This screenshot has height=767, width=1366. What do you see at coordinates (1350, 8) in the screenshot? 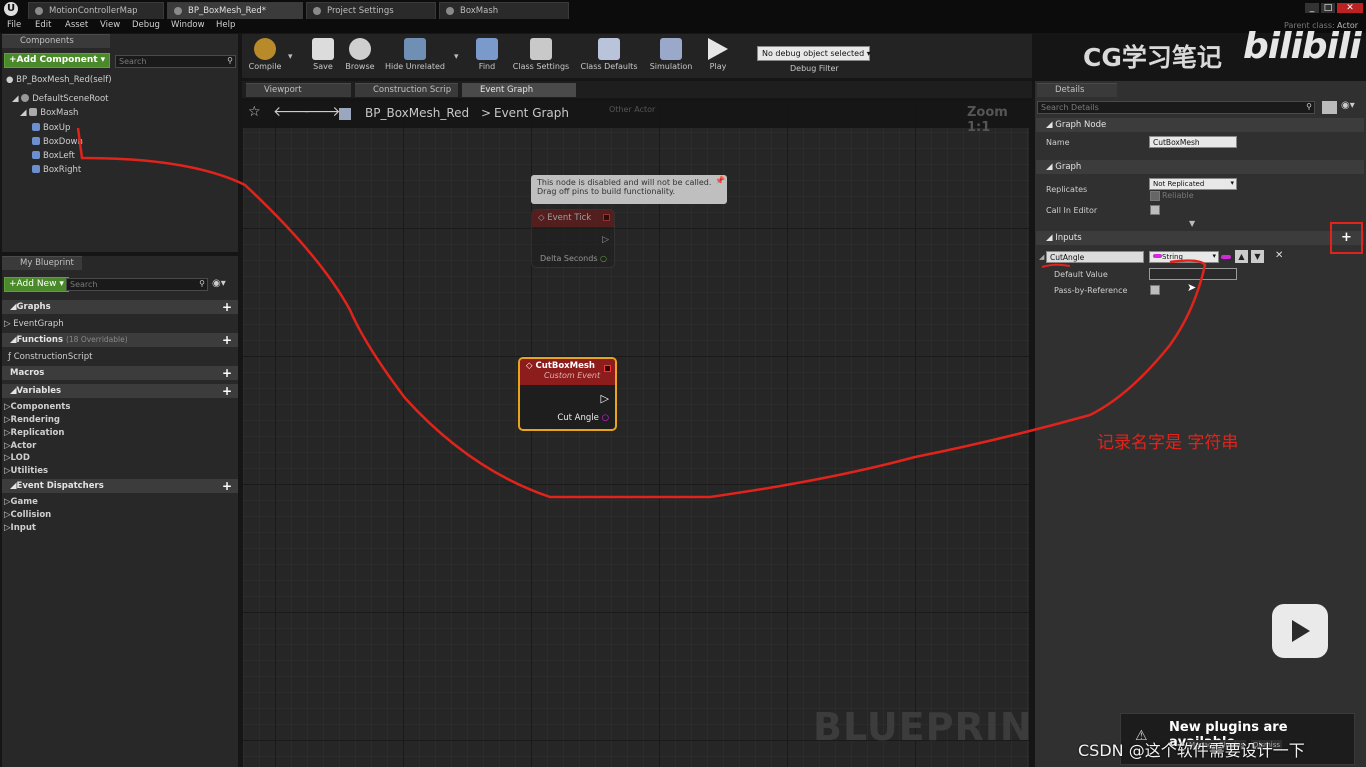
I see `close-button: ✕` at bounding box center [1350, 8].